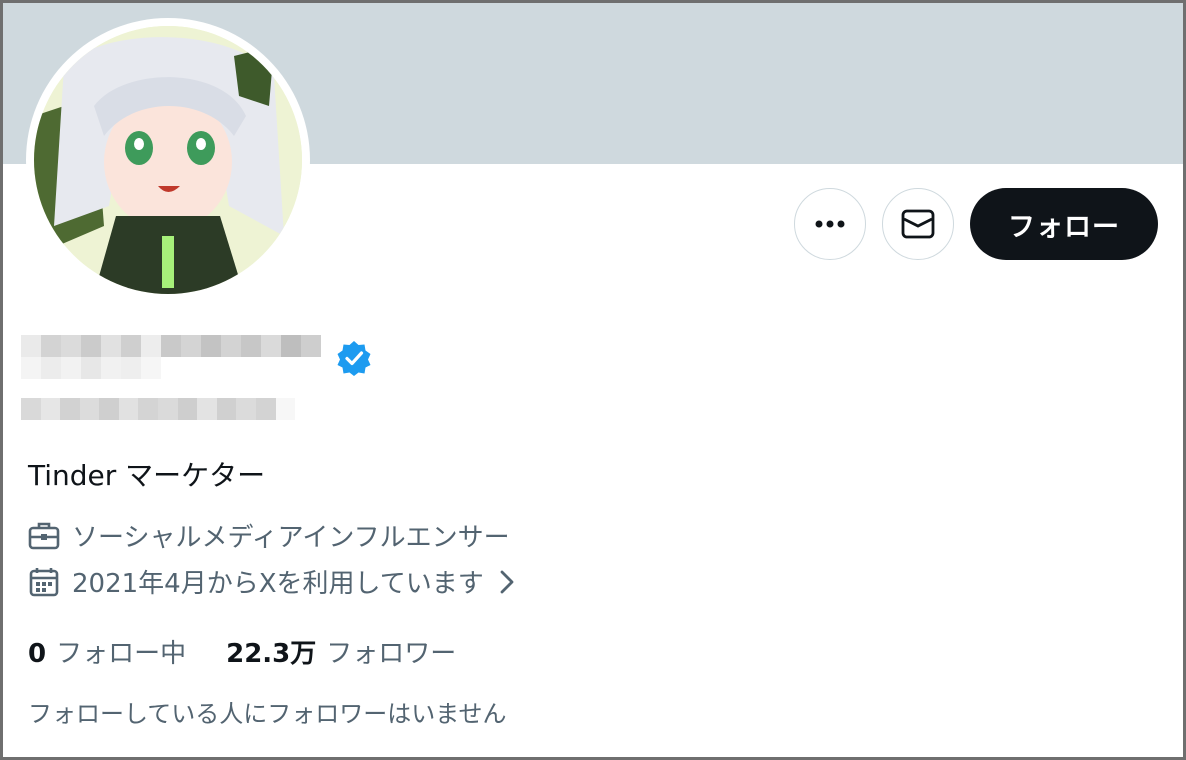 The height and width of the screenshot is (760, 1186). I want to click on more-icon, so click(830, 224).